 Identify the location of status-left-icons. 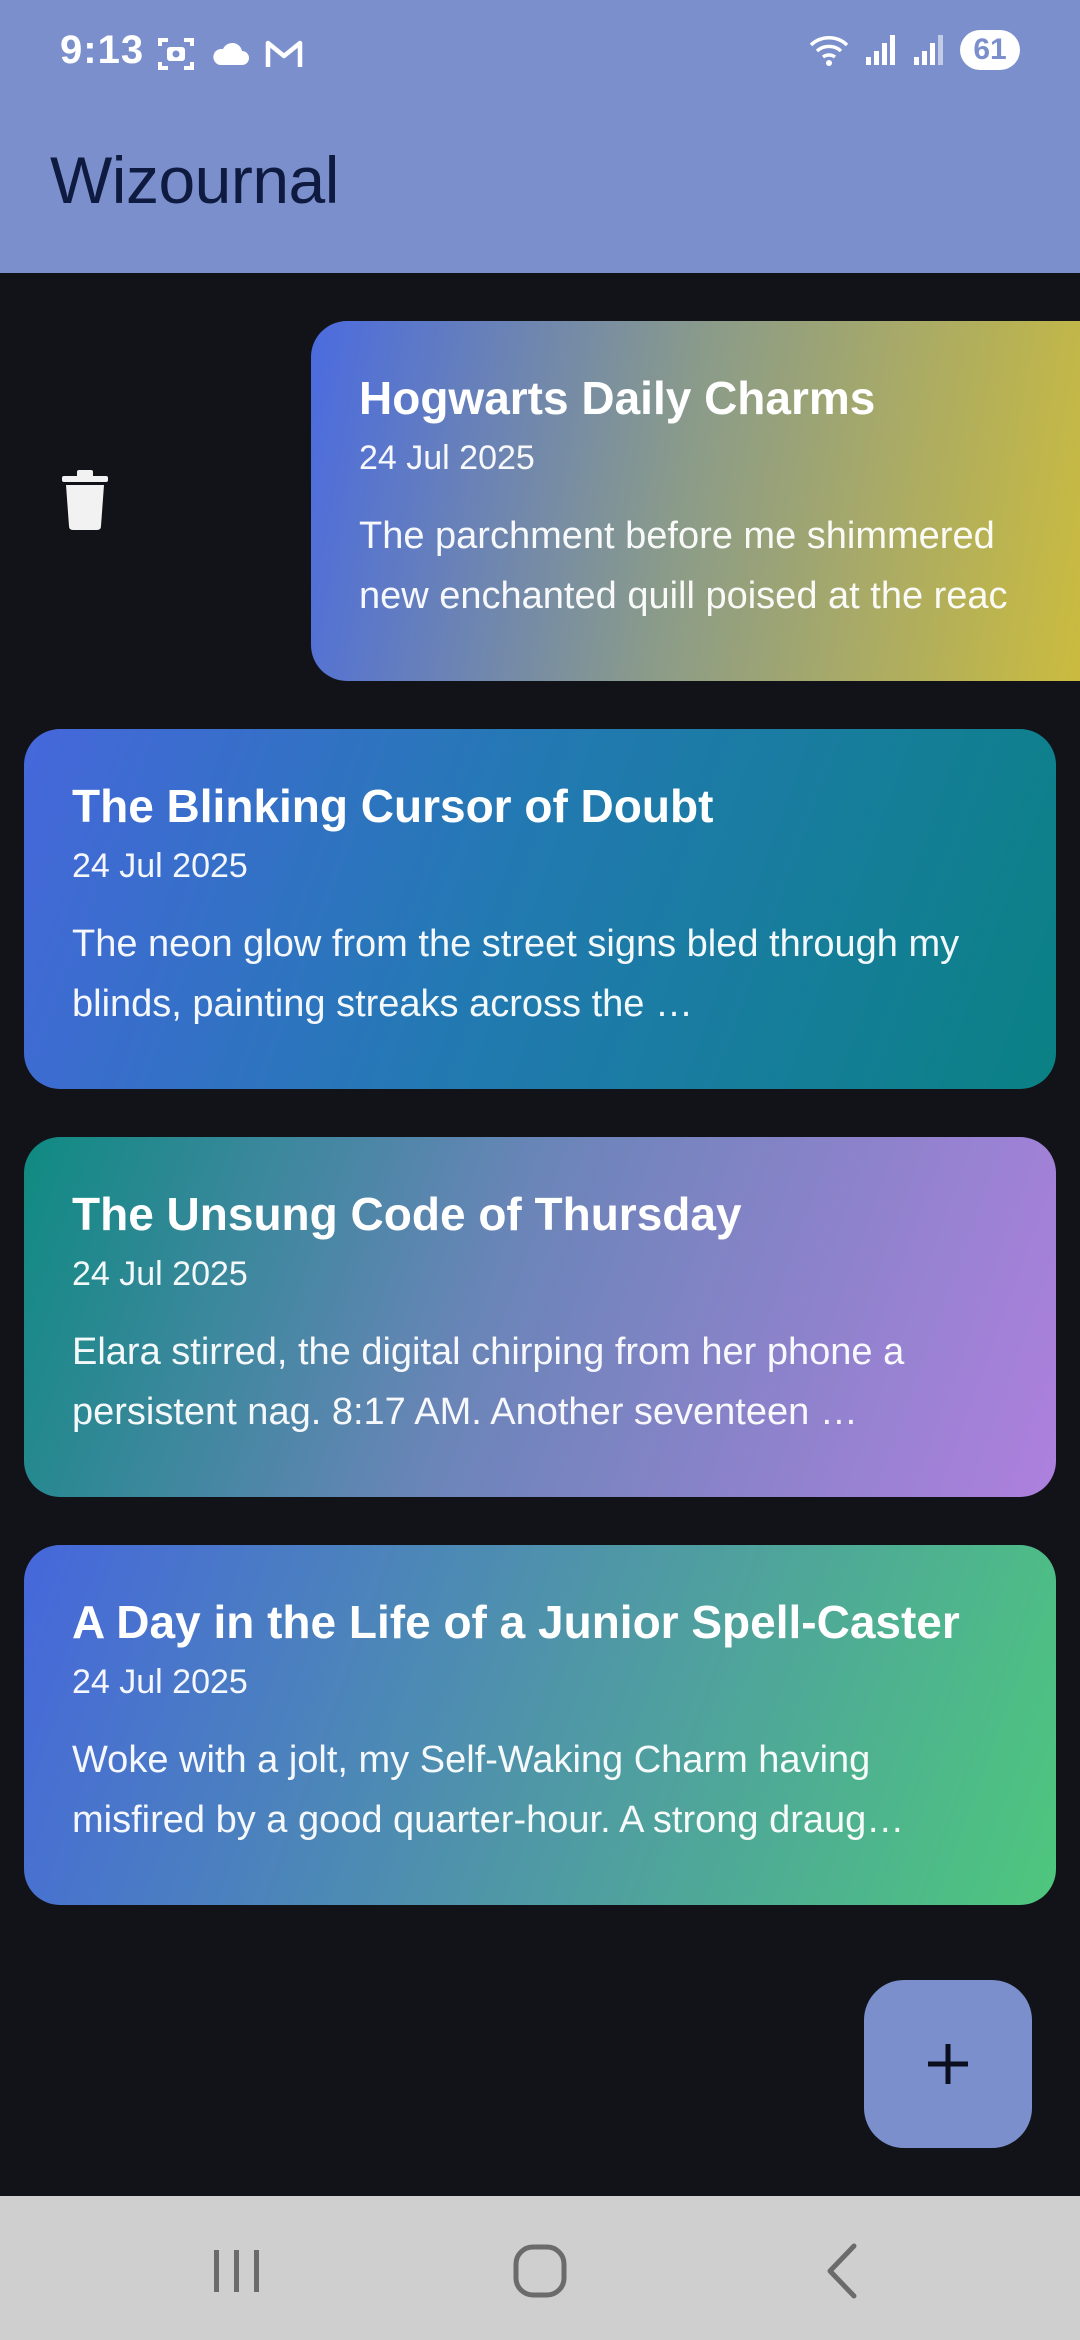
(230, 54).